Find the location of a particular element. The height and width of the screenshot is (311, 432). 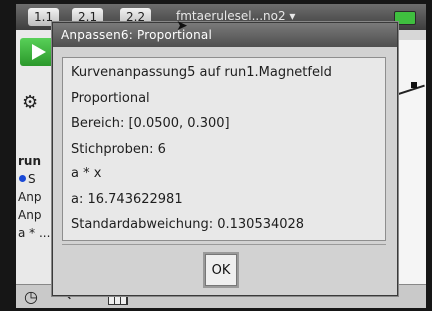

dialog-titlebar: Anpassen6: Proportional is located at coordinates (225, 35).